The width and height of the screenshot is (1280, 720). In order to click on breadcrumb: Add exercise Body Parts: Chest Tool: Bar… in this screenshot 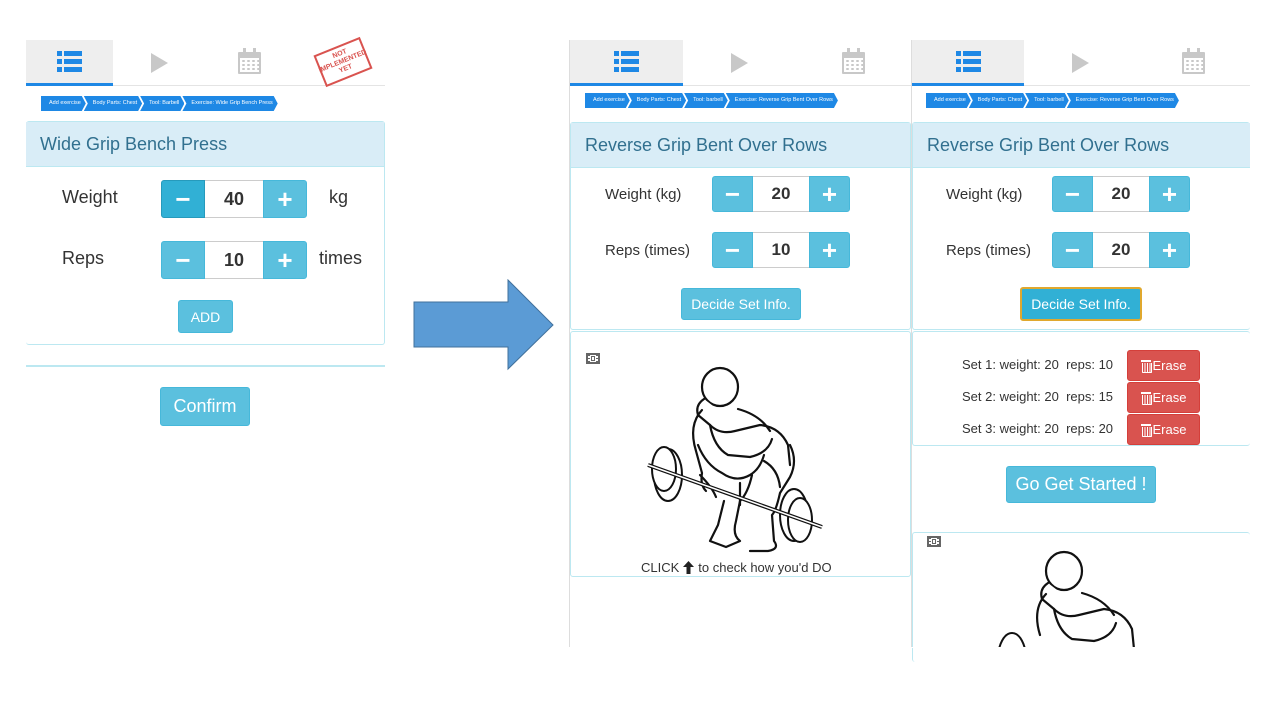, I will do `click(158, 103)`.